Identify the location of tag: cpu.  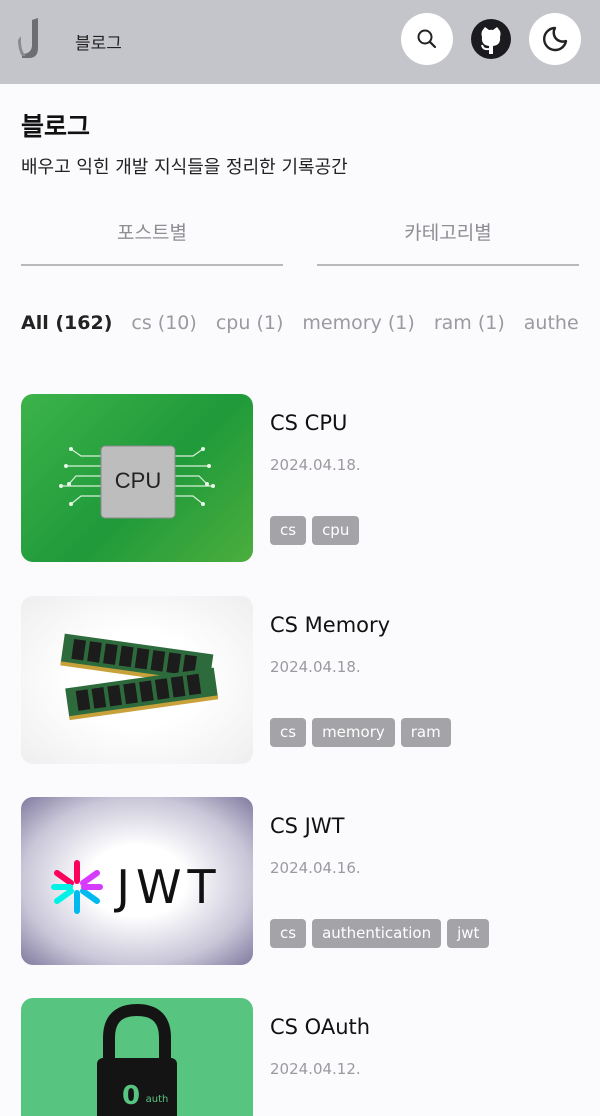
(336, 530).